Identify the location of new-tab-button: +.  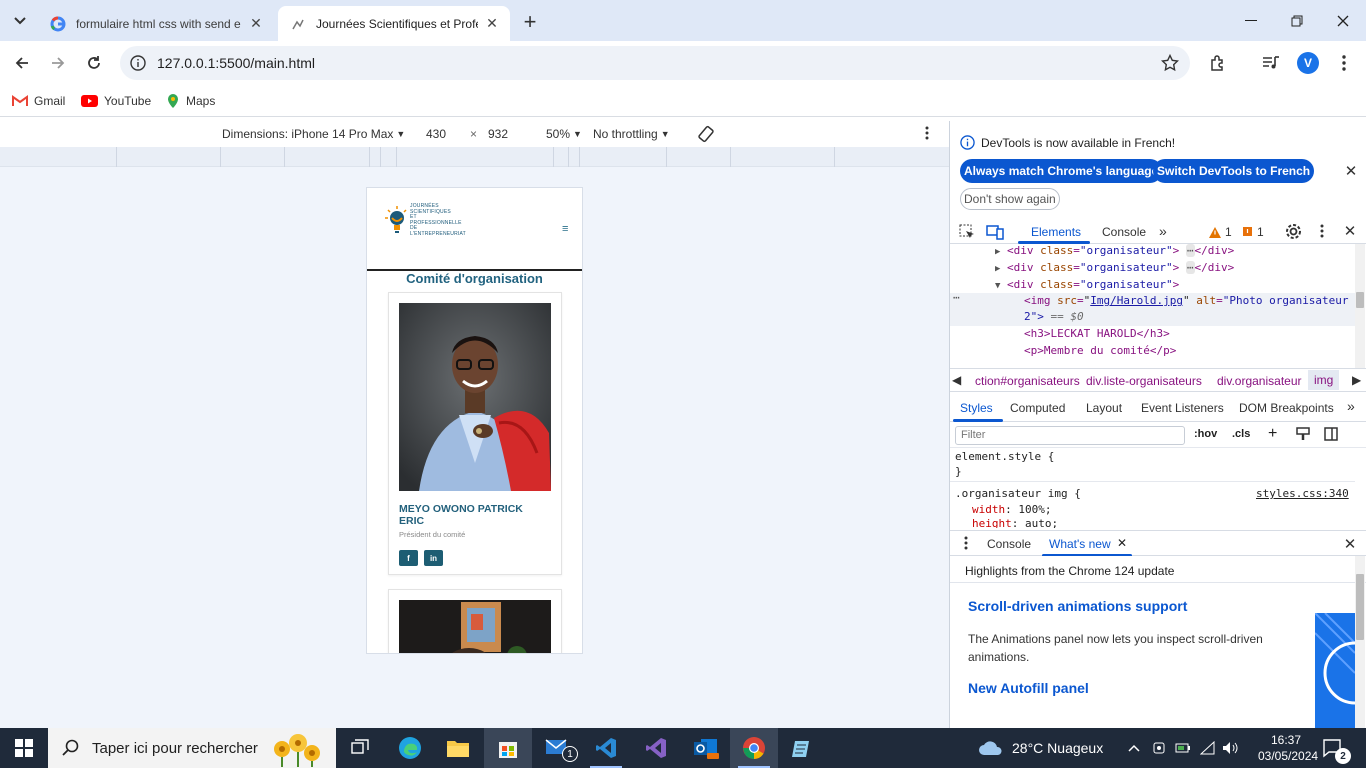
(530, 22).